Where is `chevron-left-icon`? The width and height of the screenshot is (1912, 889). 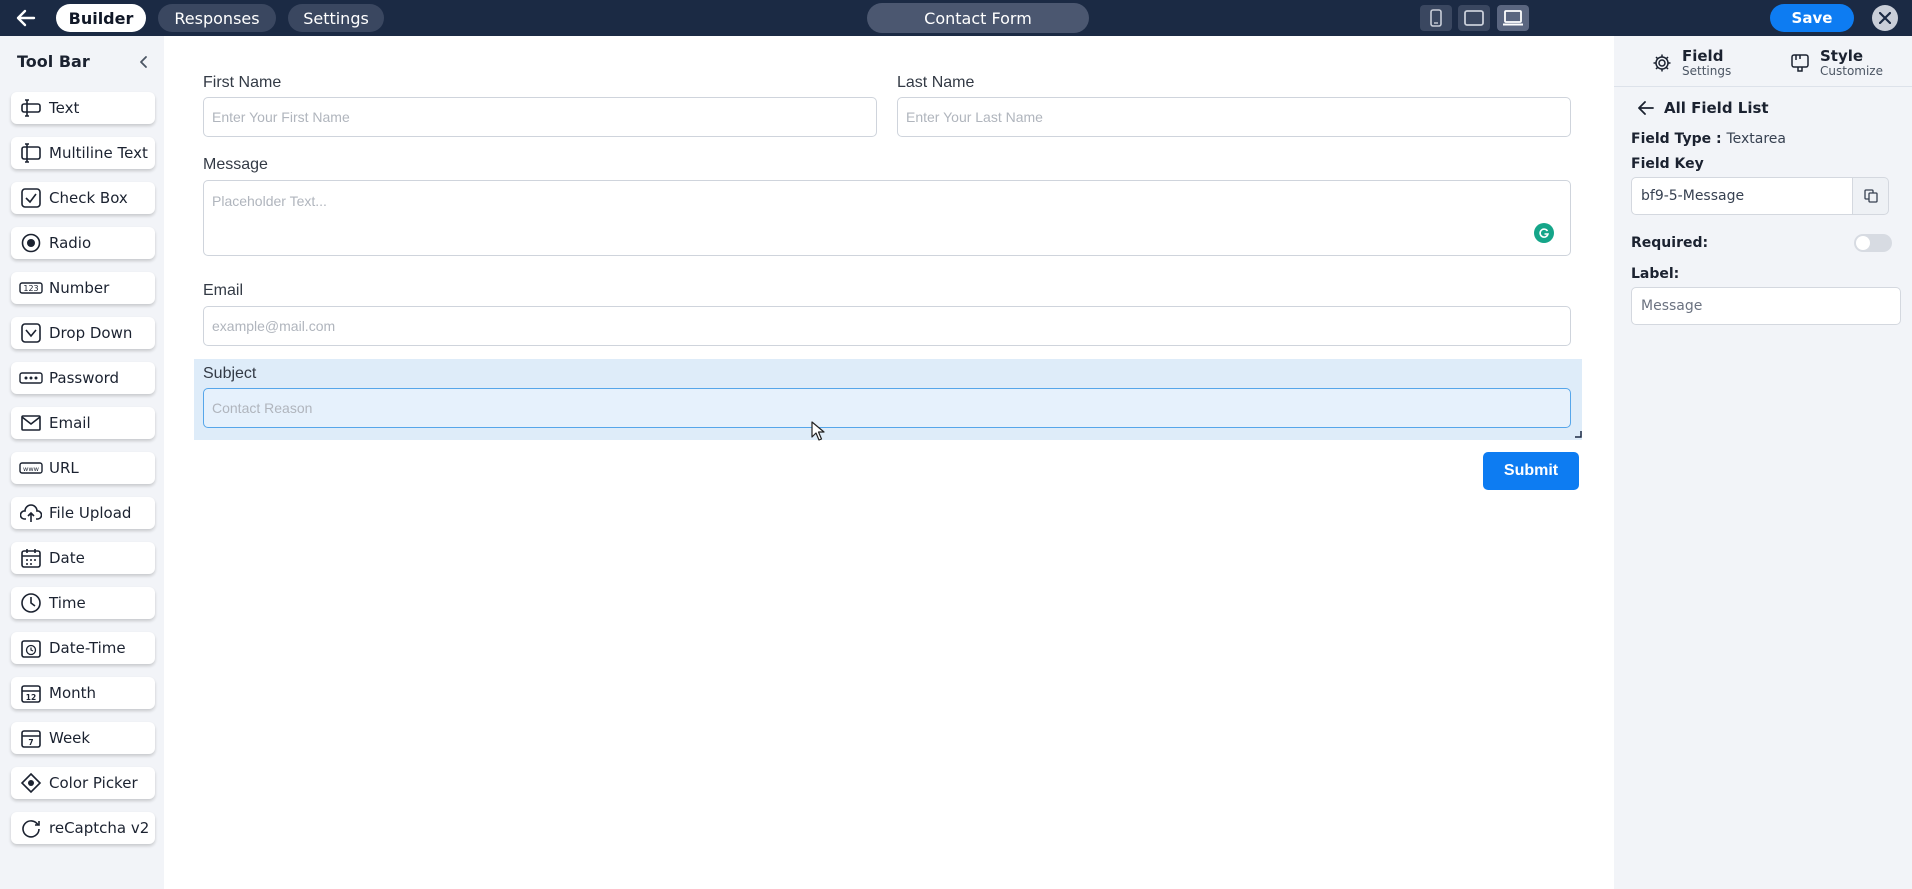
chevron-left-icon is located at coordinates (143, 62).